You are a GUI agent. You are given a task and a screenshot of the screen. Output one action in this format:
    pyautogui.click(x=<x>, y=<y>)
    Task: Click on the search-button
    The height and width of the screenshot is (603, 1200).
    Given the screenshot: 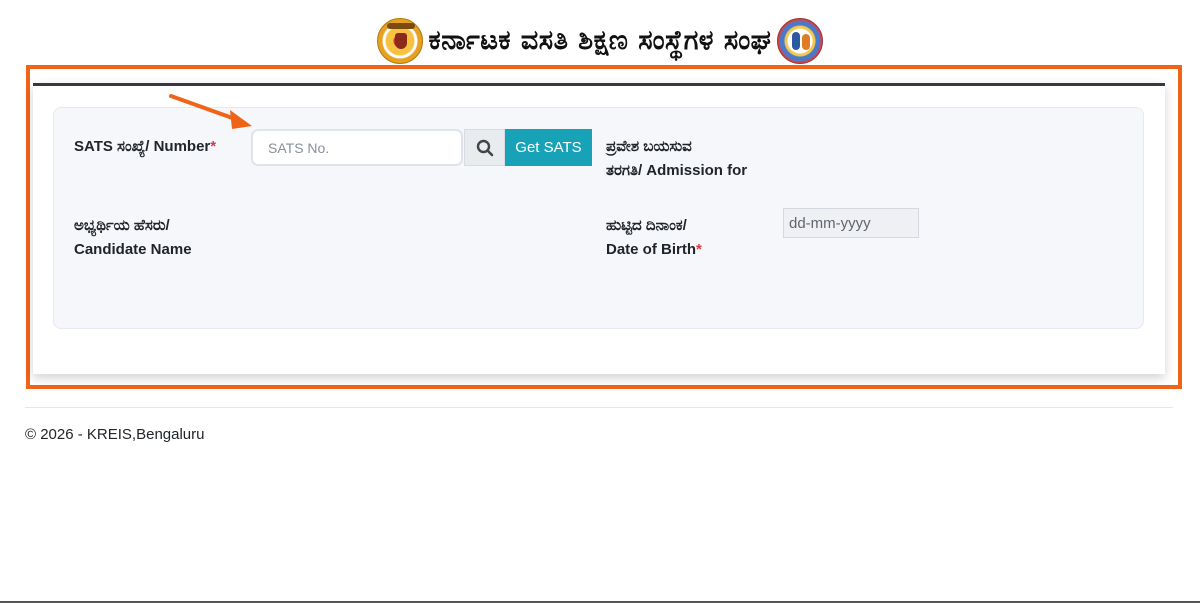 What is the action you would take?
    pyautogui.click(x=484, y=147)
    